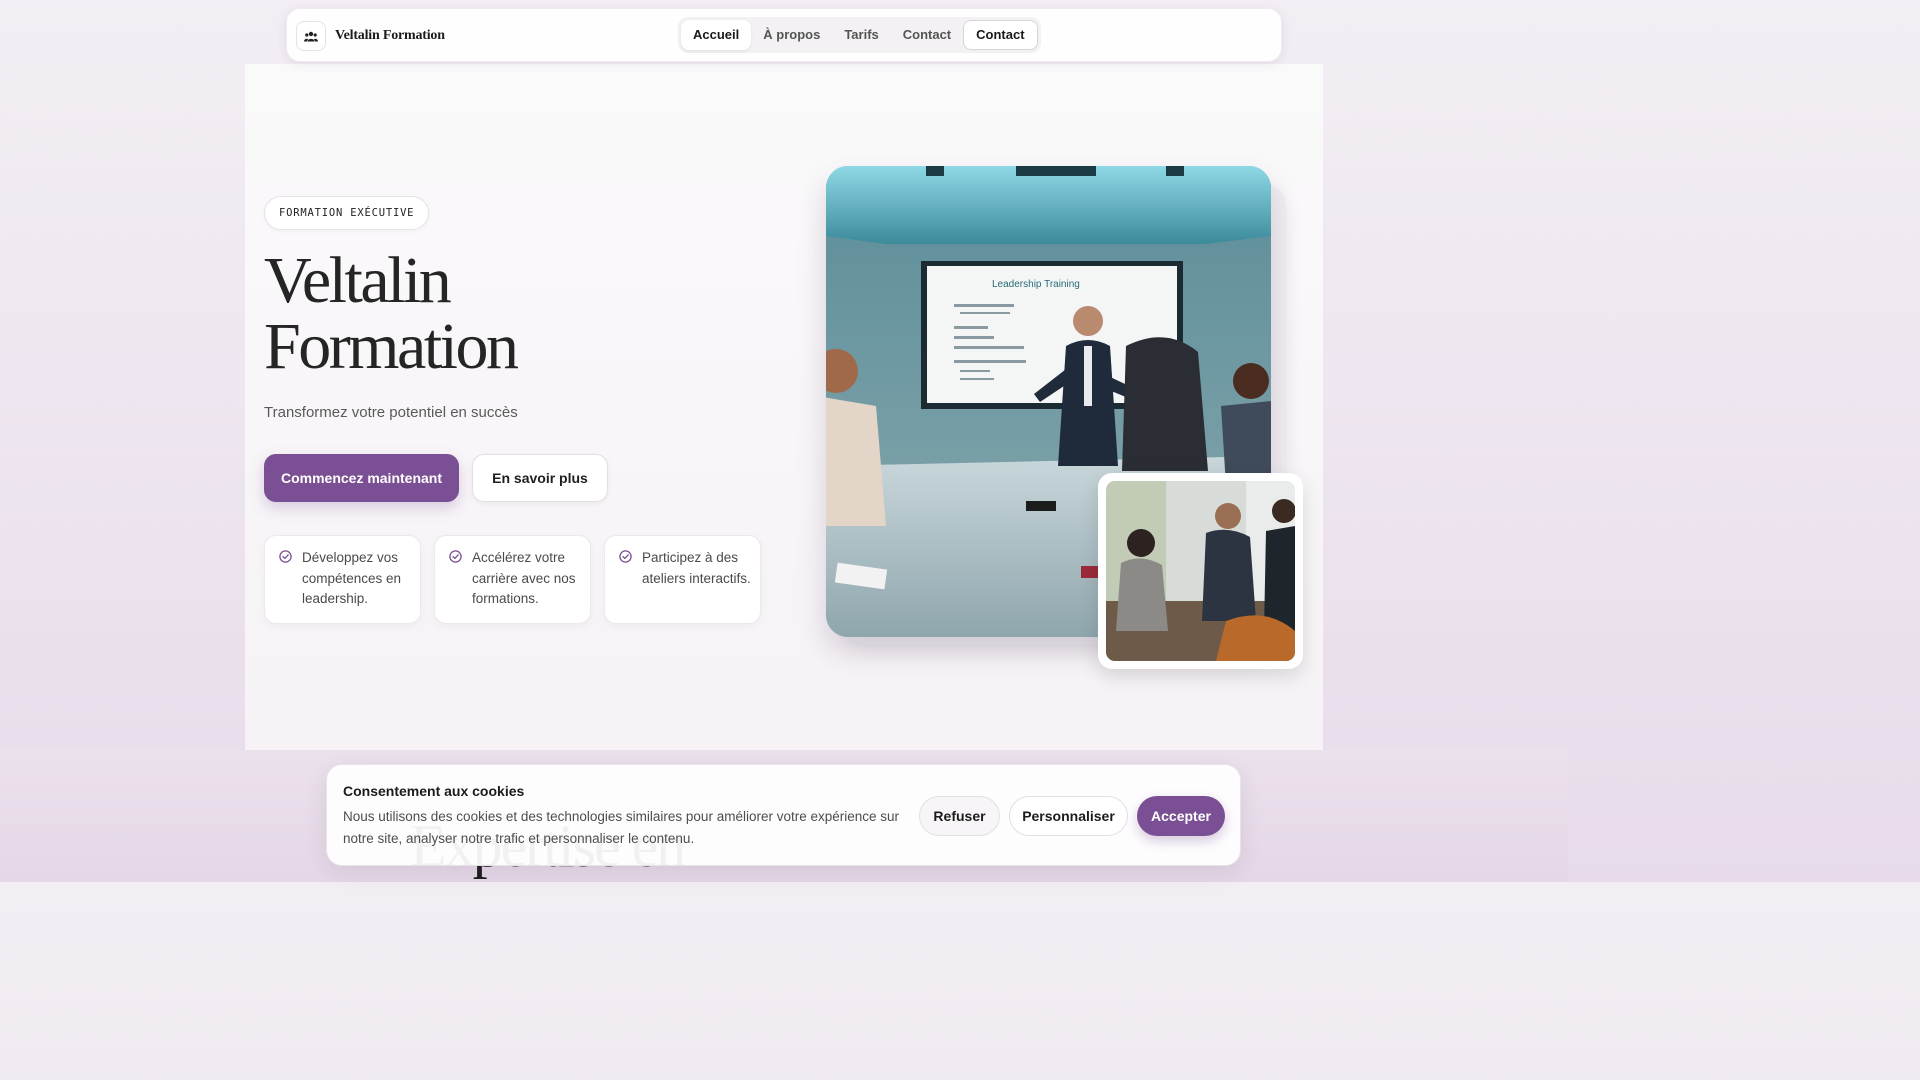  What do you see at coordinates (311, 36) in the screenshot?
I see `users-icon` at bounding box center [311, 36].